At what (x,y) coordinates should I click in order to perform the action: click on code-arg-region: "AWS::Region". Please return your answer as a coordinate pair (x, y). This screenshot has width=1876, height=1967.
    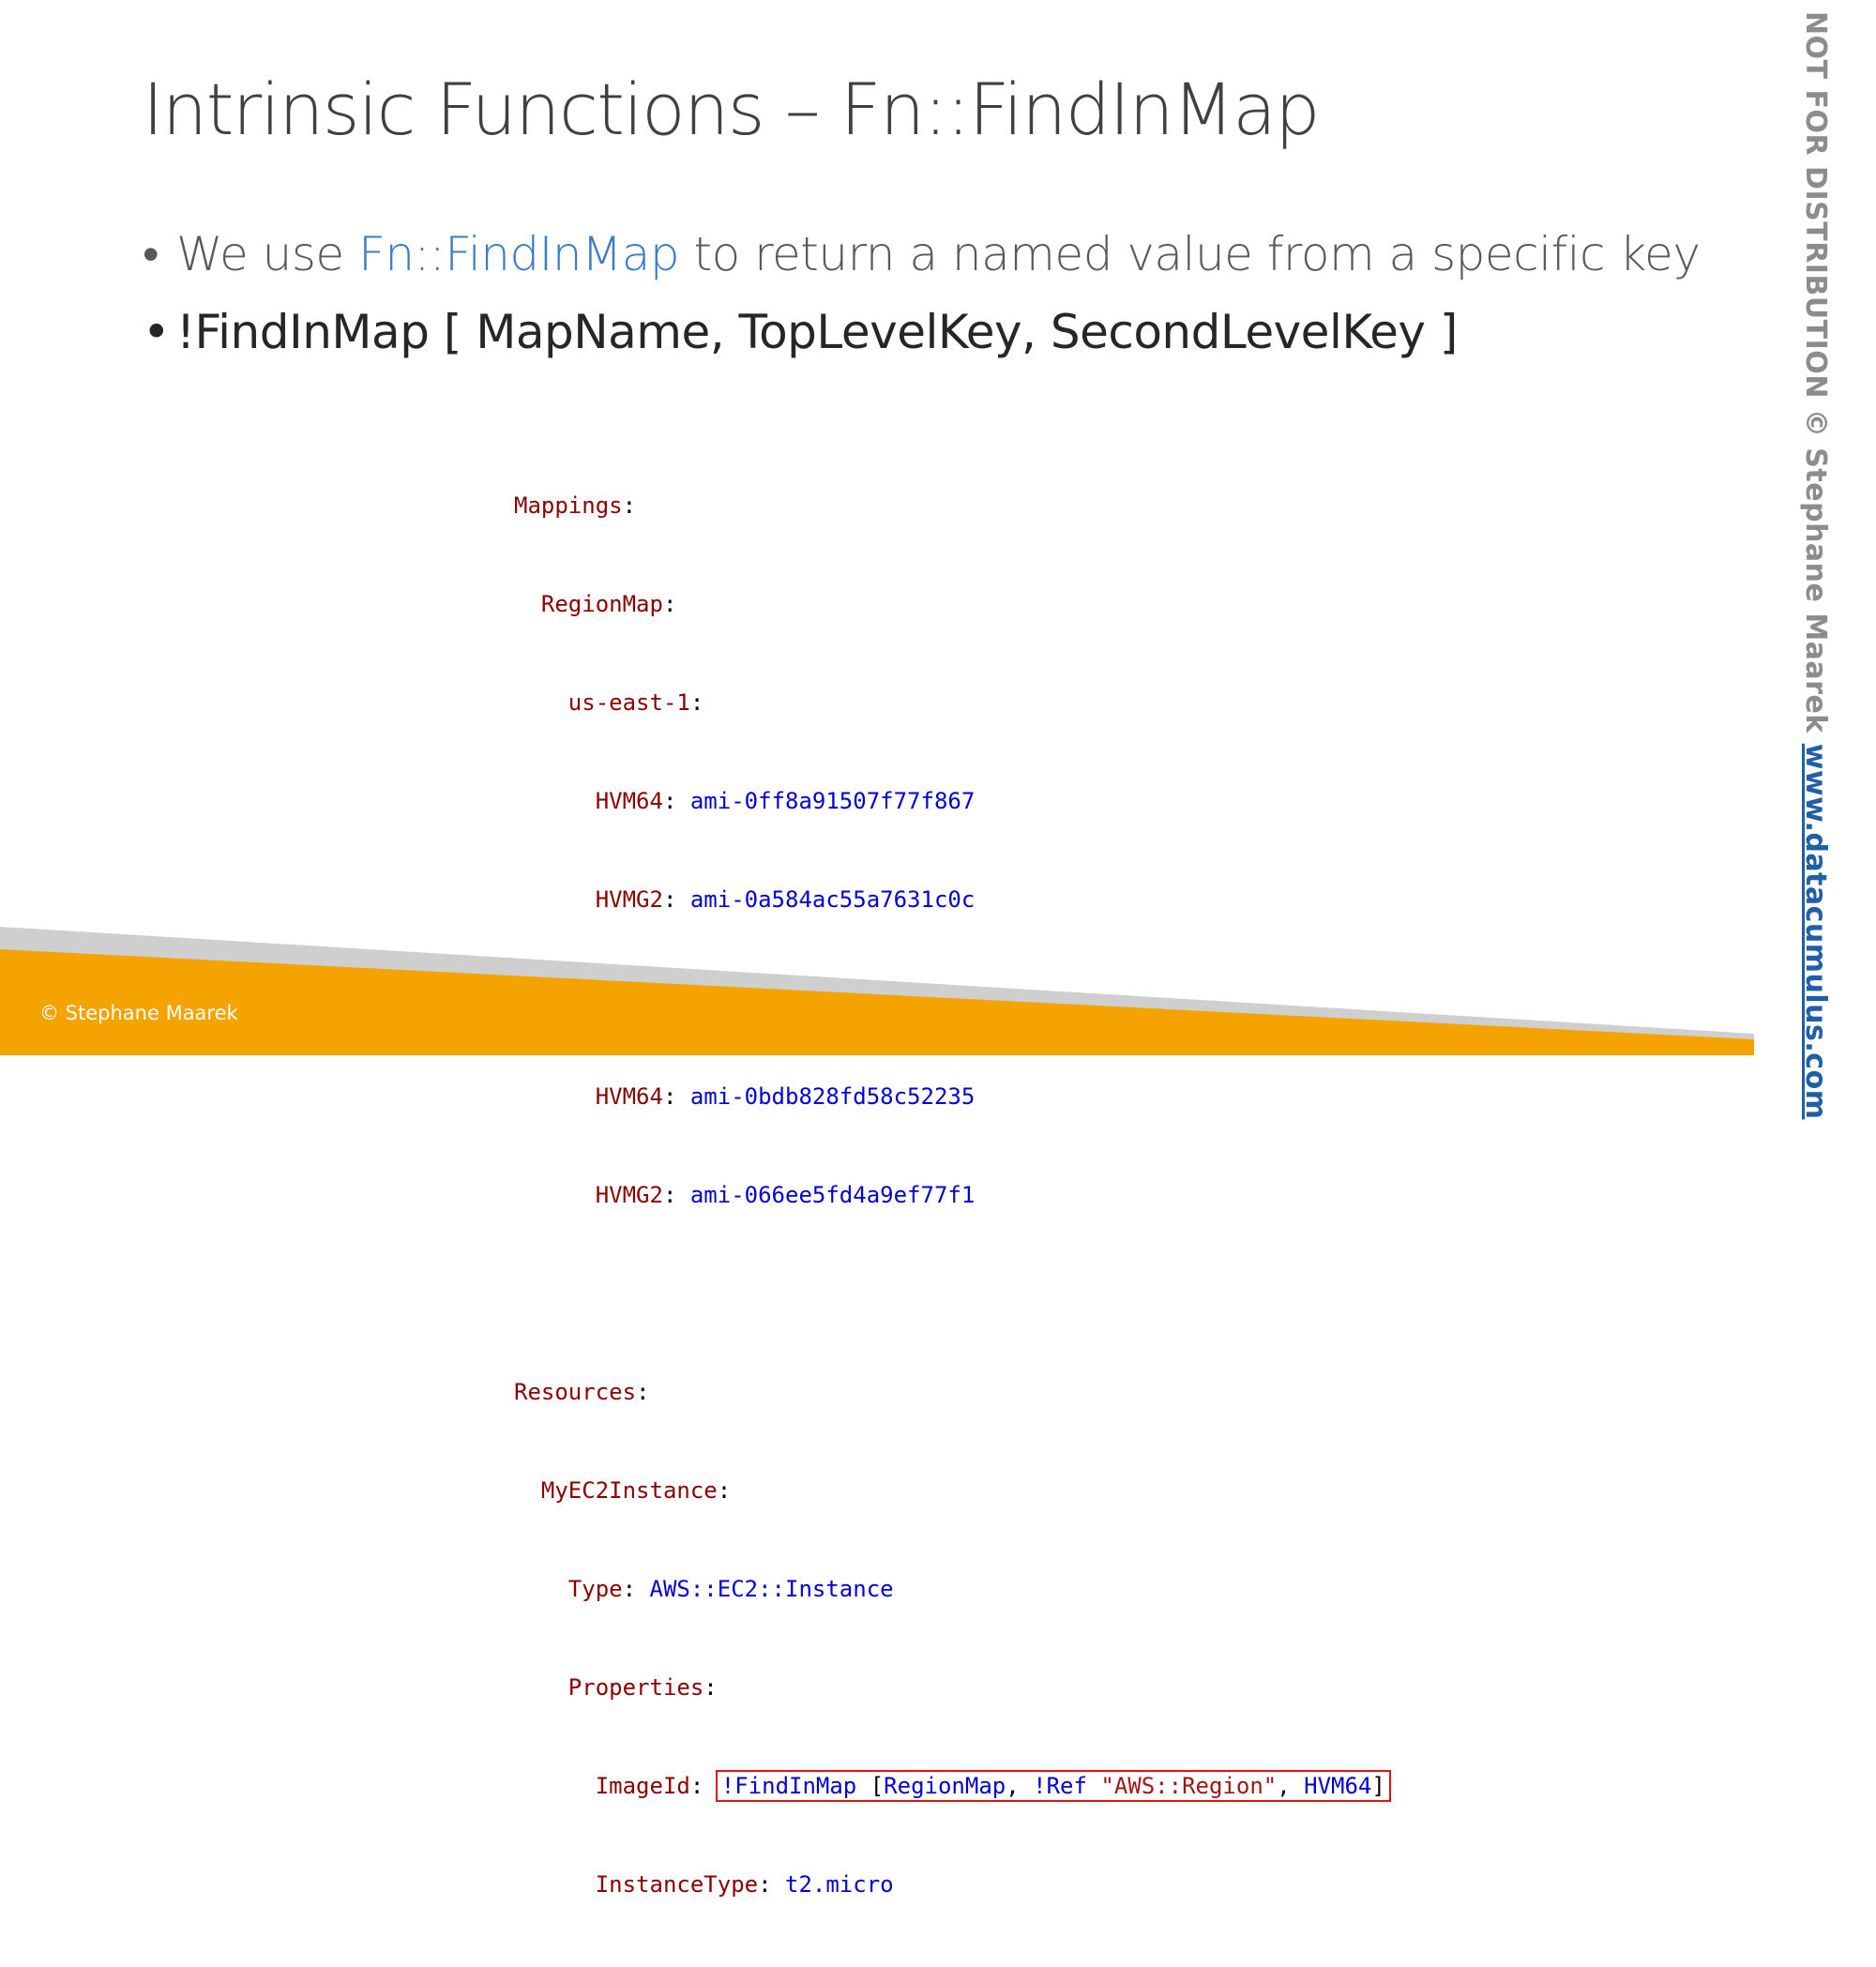
    Looking at the image, I should click on (1189, 1786).